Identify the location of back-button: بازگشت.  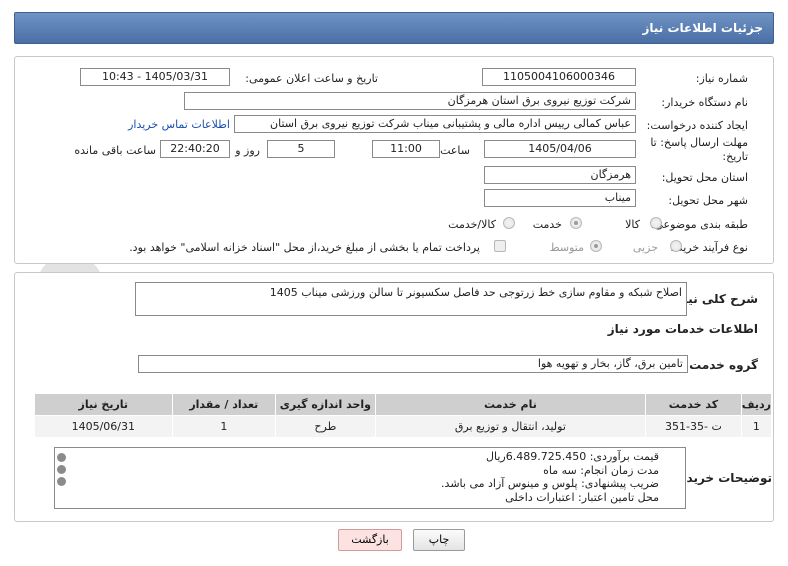
(370, 540).